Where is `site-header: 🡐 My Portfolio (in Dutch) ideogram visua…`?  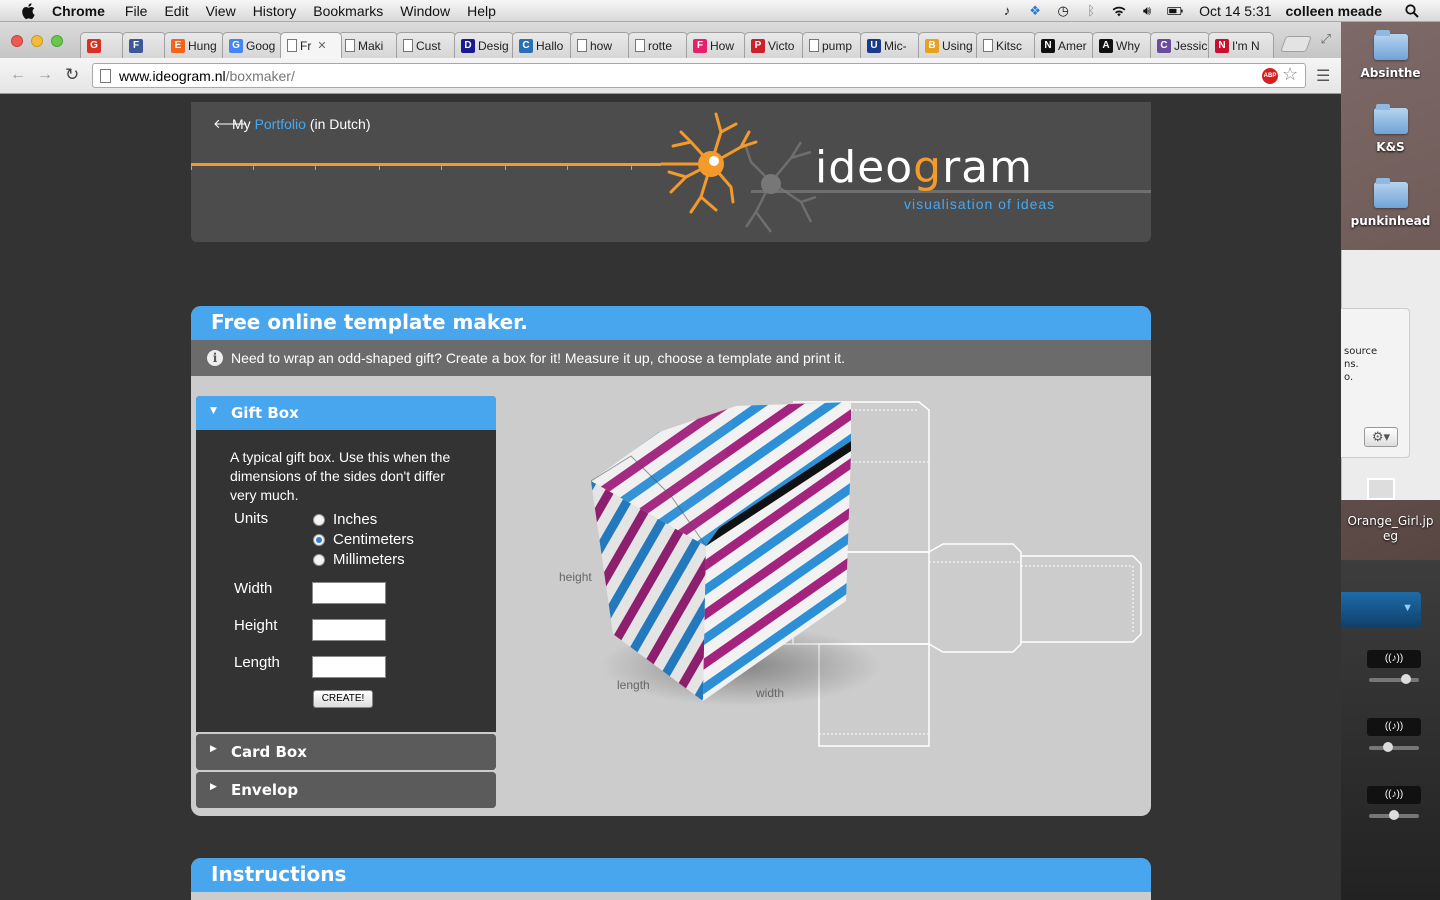
site-header: 🡐 My Portfolio (in Dutch) ideogram visua… is located at coordinates (671, 172).